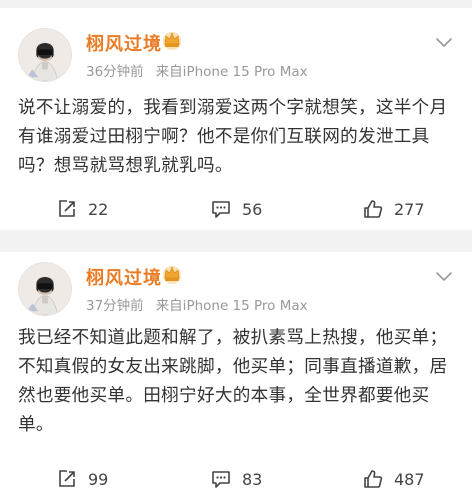 The height and width of the screenshot is (500, 472). I want to click on post-meta: 36分钟前 来自iPhone 15 Pro Max, so click(197, 70).